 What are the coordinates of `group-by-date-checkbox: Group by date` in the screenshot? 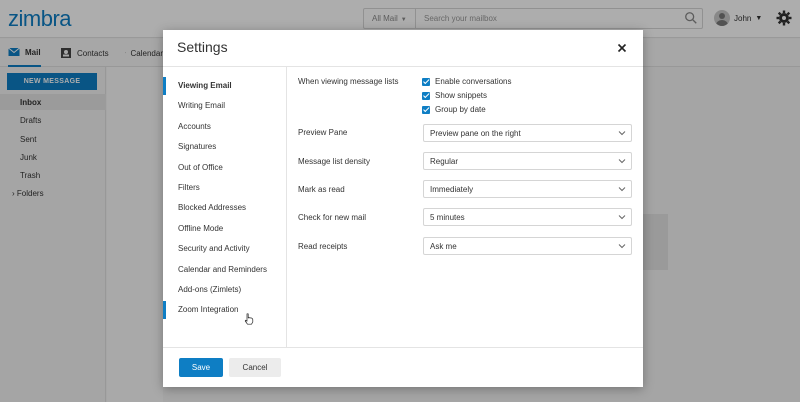 It's located at (454, 109).